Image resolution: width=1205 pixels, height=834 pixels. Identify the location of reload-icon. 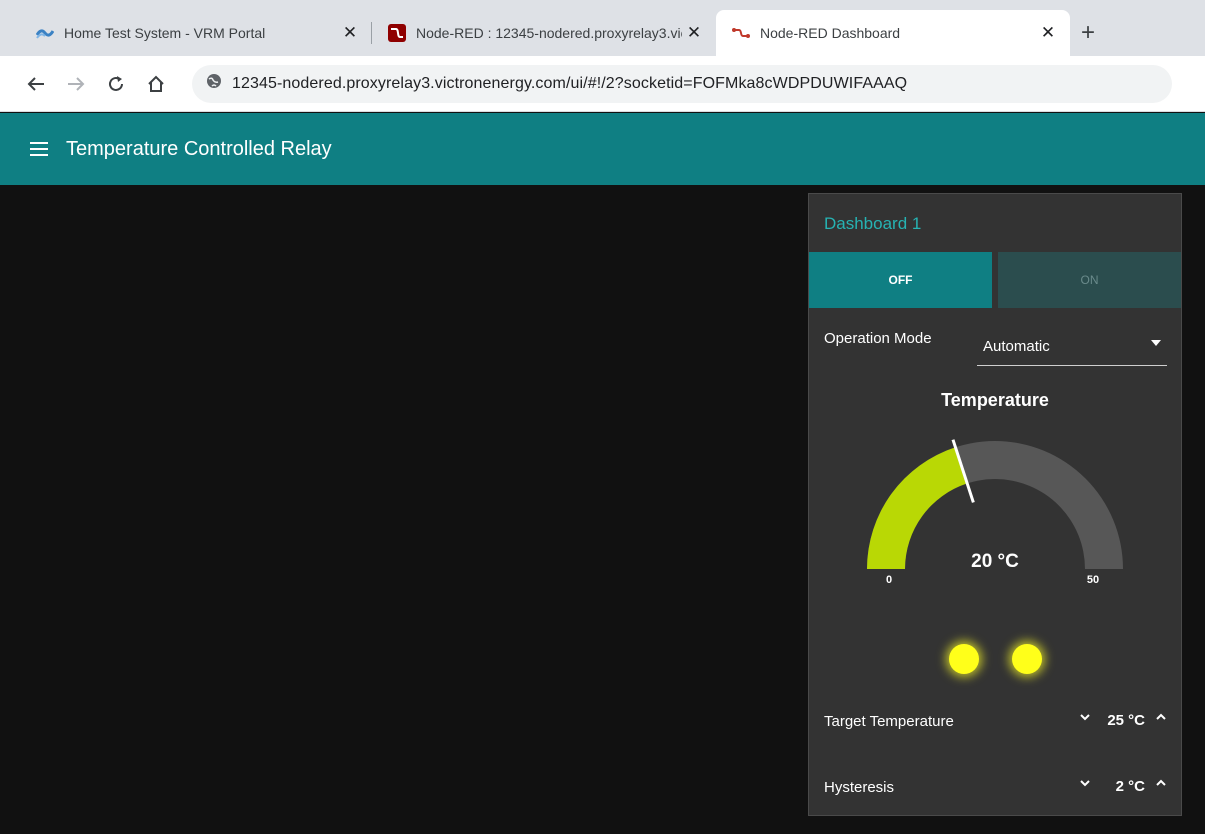
(116, 83).